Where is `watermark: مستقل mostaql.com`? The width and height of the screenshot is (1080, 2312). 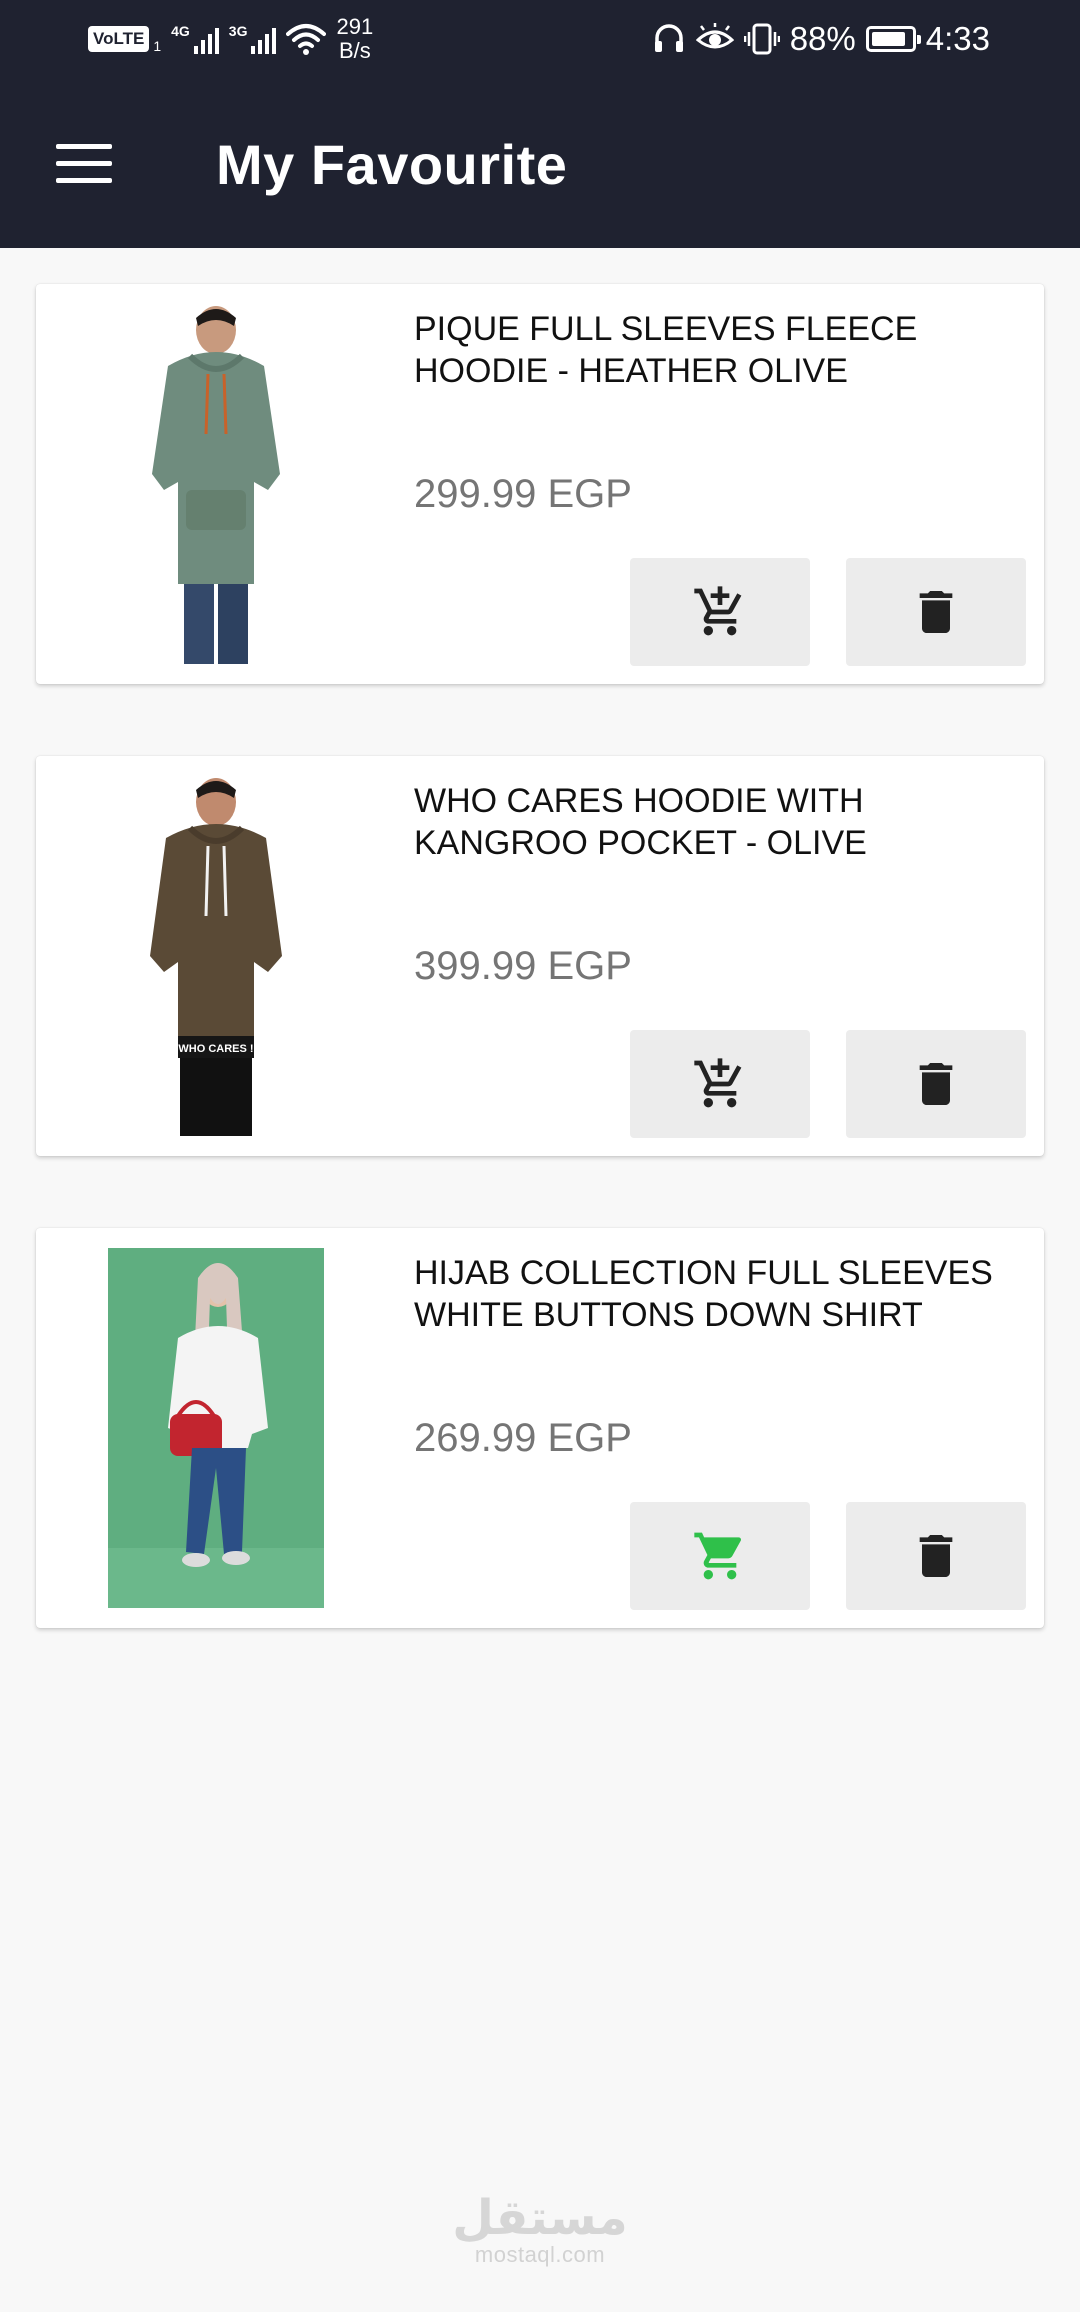
watermark: مستقل mostaql.com is located at coordinates (540, 2230).